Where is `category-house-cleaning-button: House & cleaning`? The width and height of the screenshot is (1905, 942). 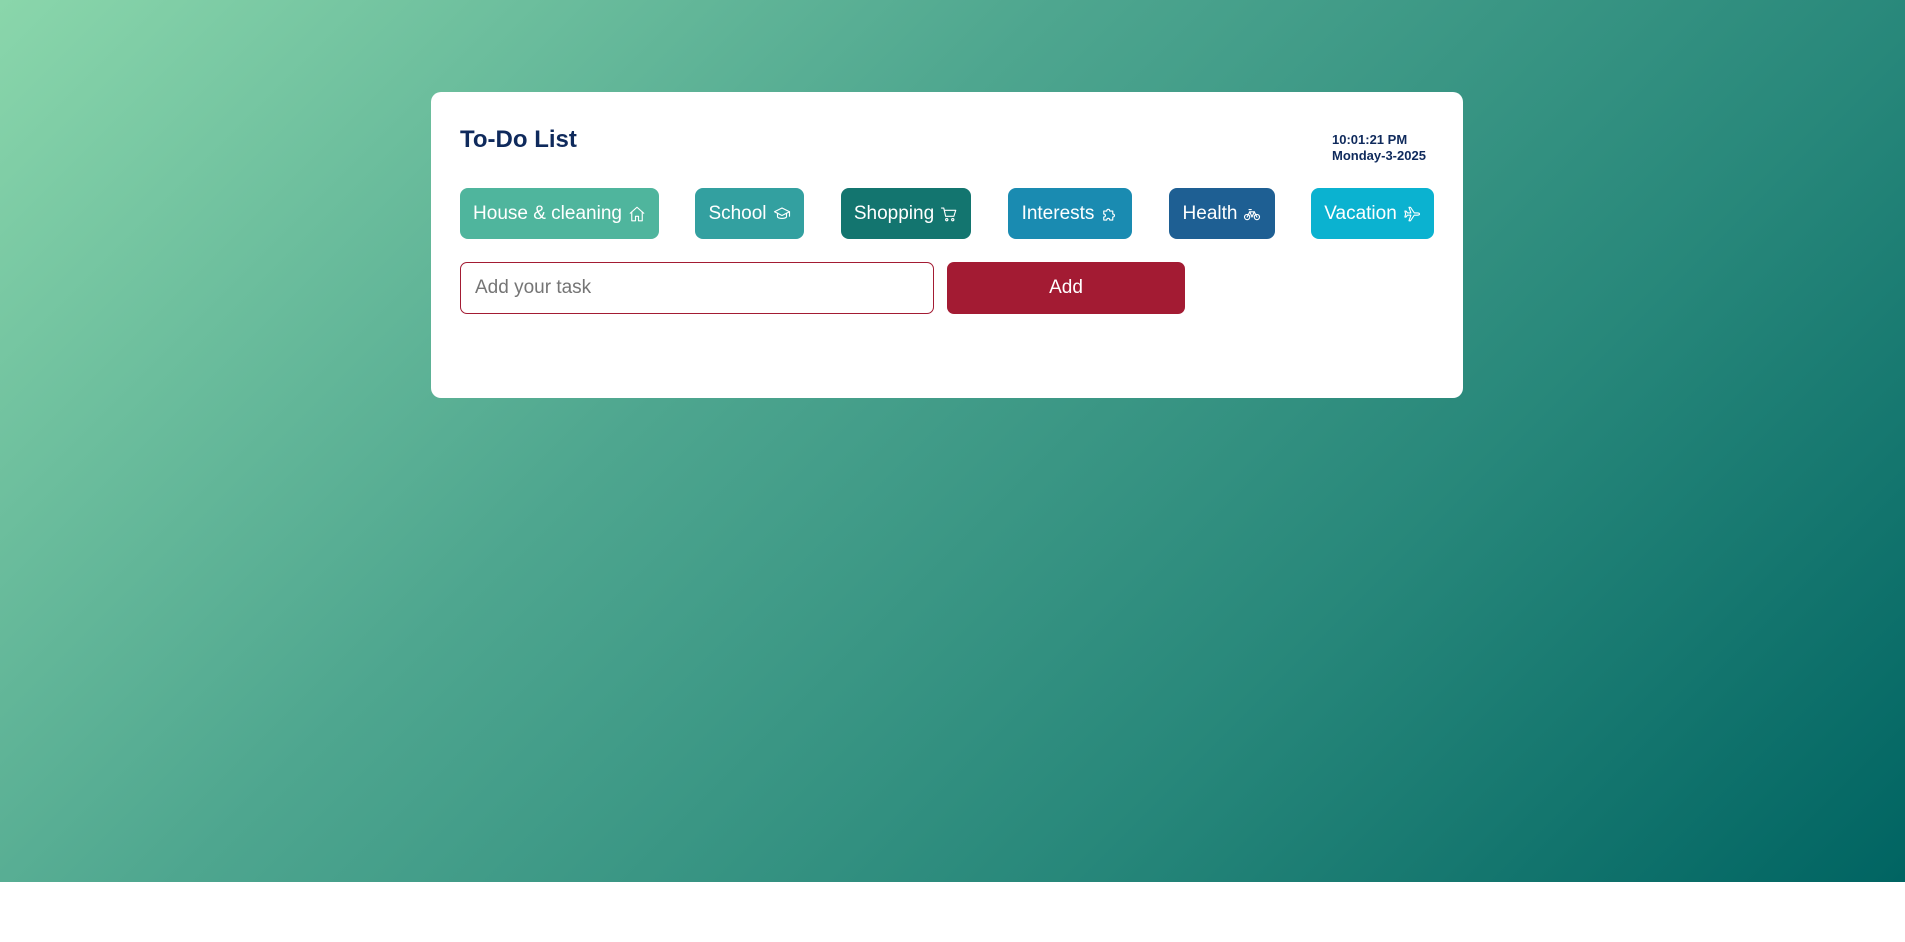
category-house-cleaning-button: House & cleaning is located at coordinates (559, 213).